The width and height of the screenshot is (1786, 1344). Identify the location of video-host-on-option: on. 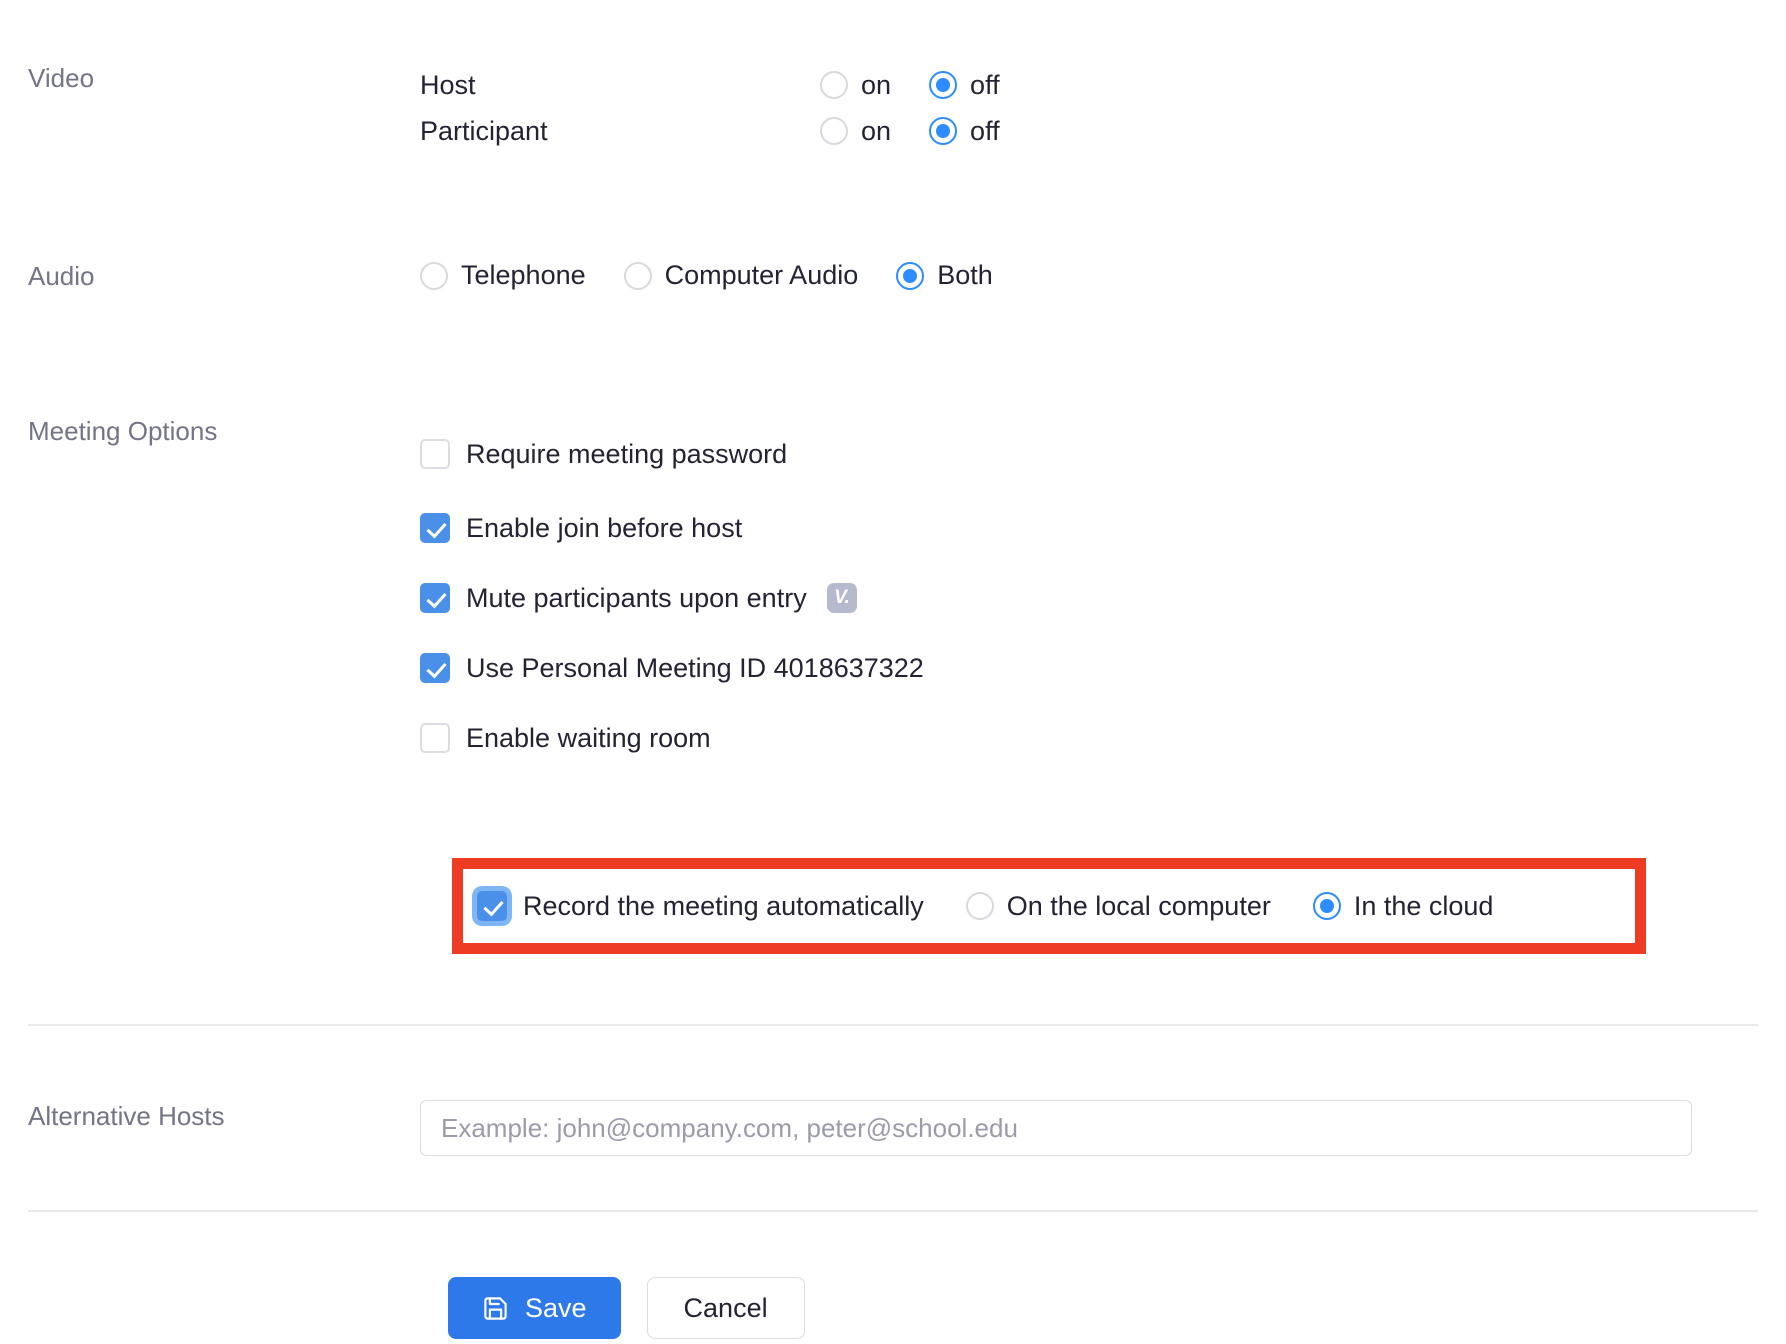
(855, 85).